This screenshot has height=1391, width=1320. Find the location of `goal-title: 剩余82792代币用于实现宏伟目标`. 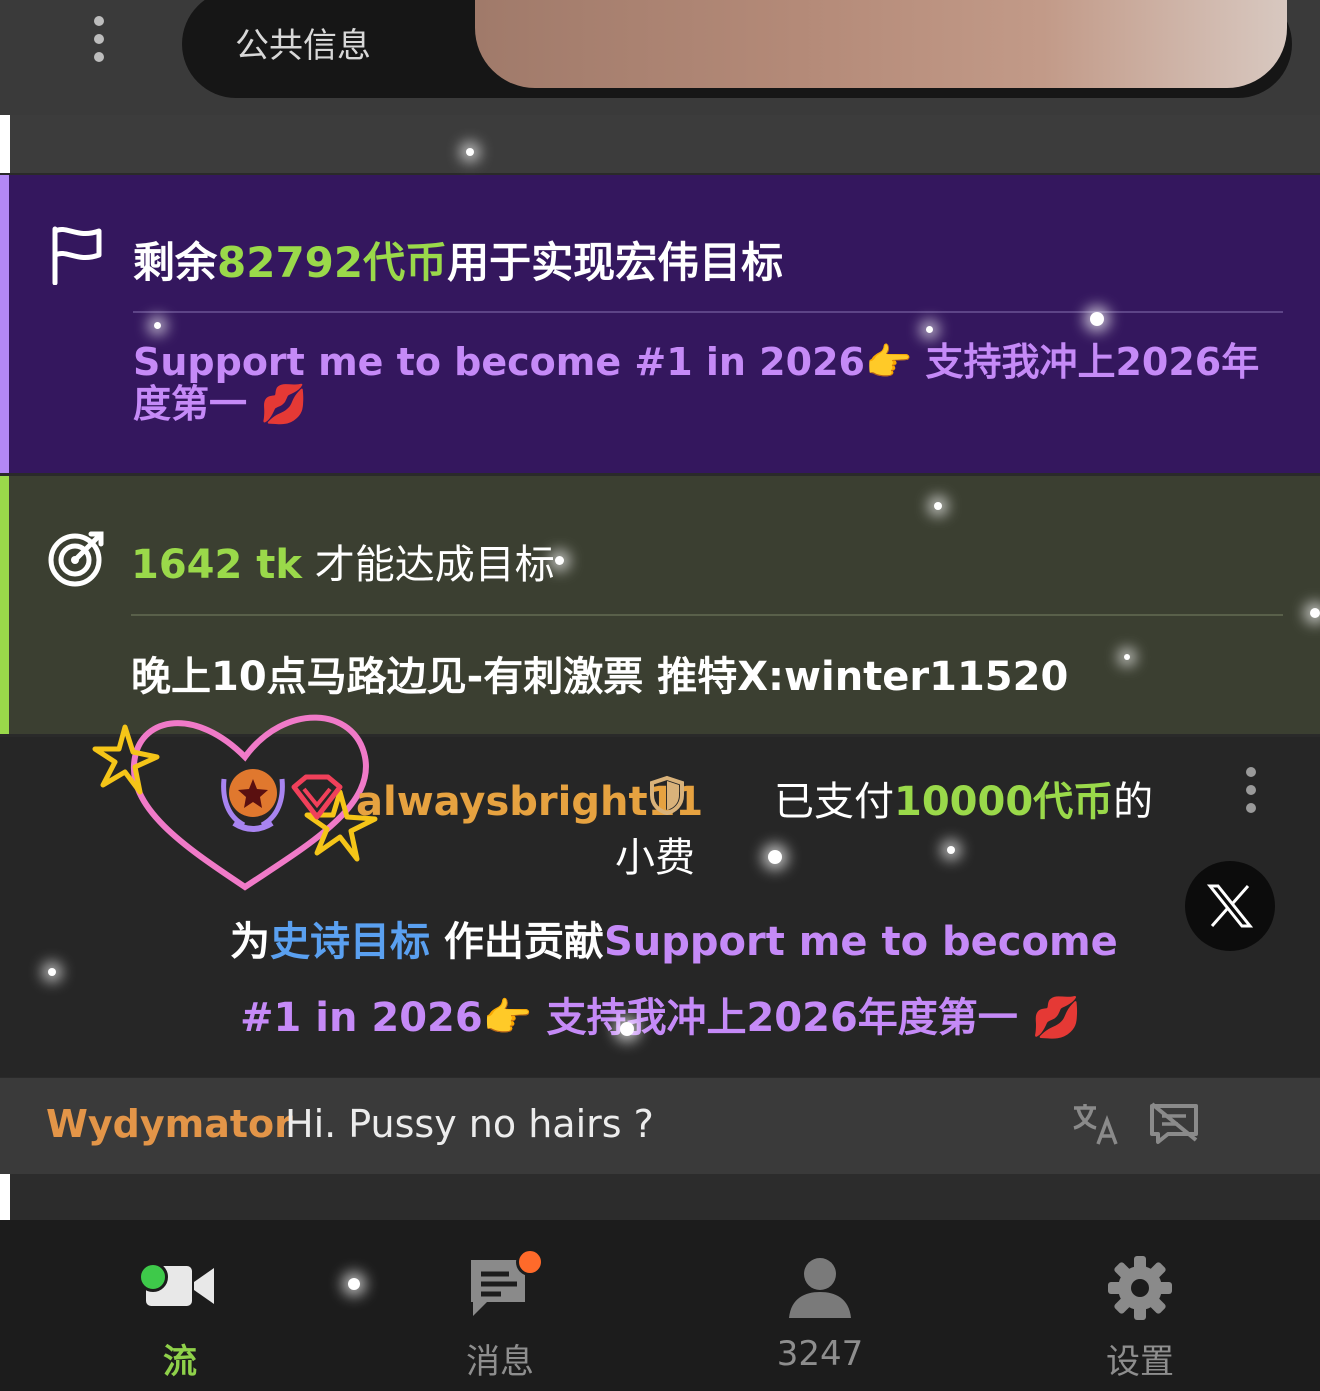

goal-title: 剩余82792代币用于实现宏伟目标 is located at coordinates (458, 259).